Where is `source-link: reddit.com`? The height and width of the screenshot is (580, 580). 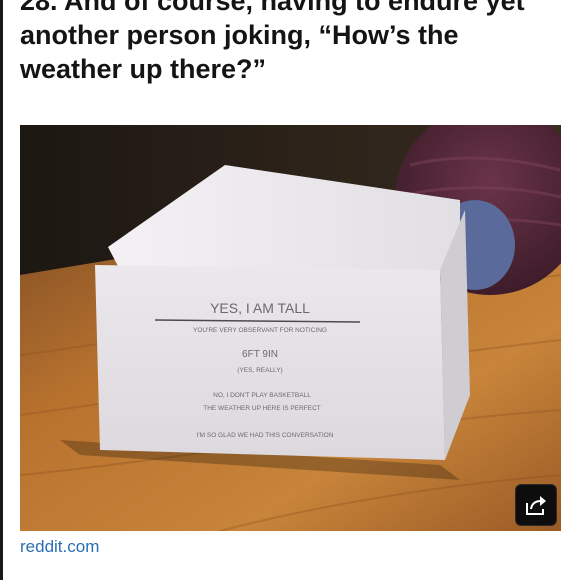 source-link: reddit.com is located at coordinates (59, 547).